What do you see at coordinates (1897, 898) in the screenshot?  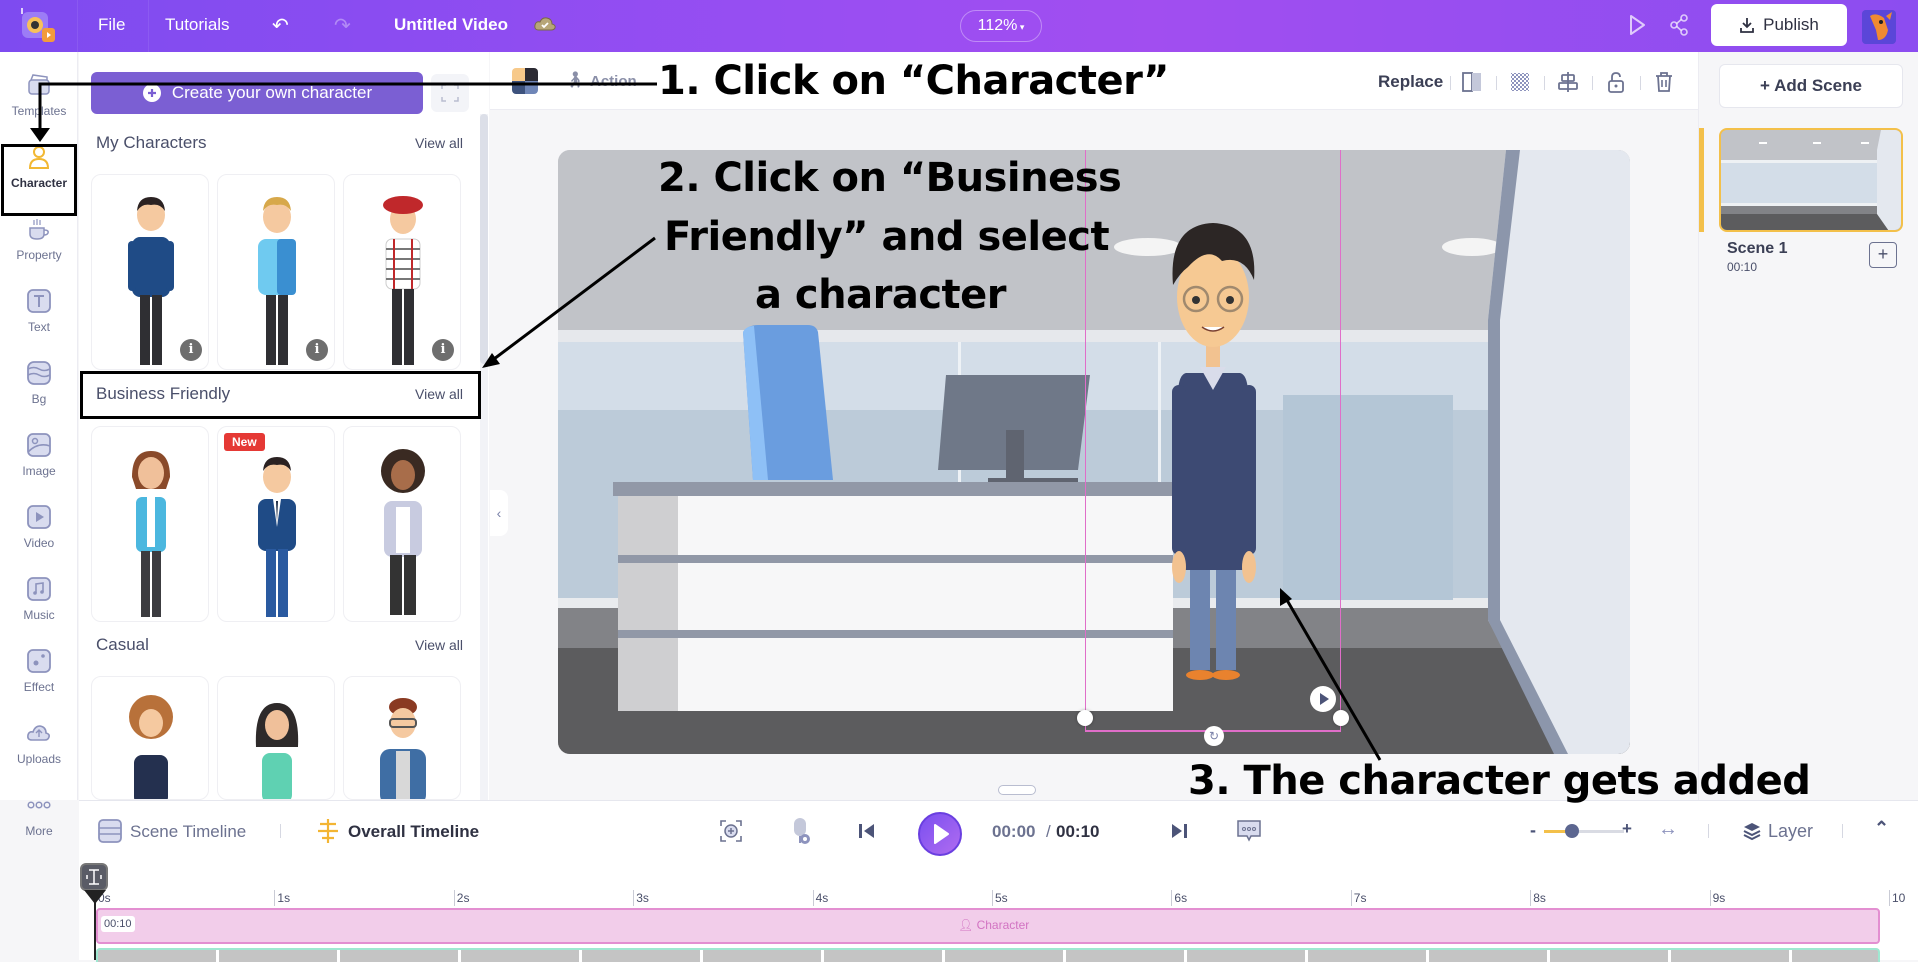 I see `ruler-tick: 10` at bounding box center [1897, 898].